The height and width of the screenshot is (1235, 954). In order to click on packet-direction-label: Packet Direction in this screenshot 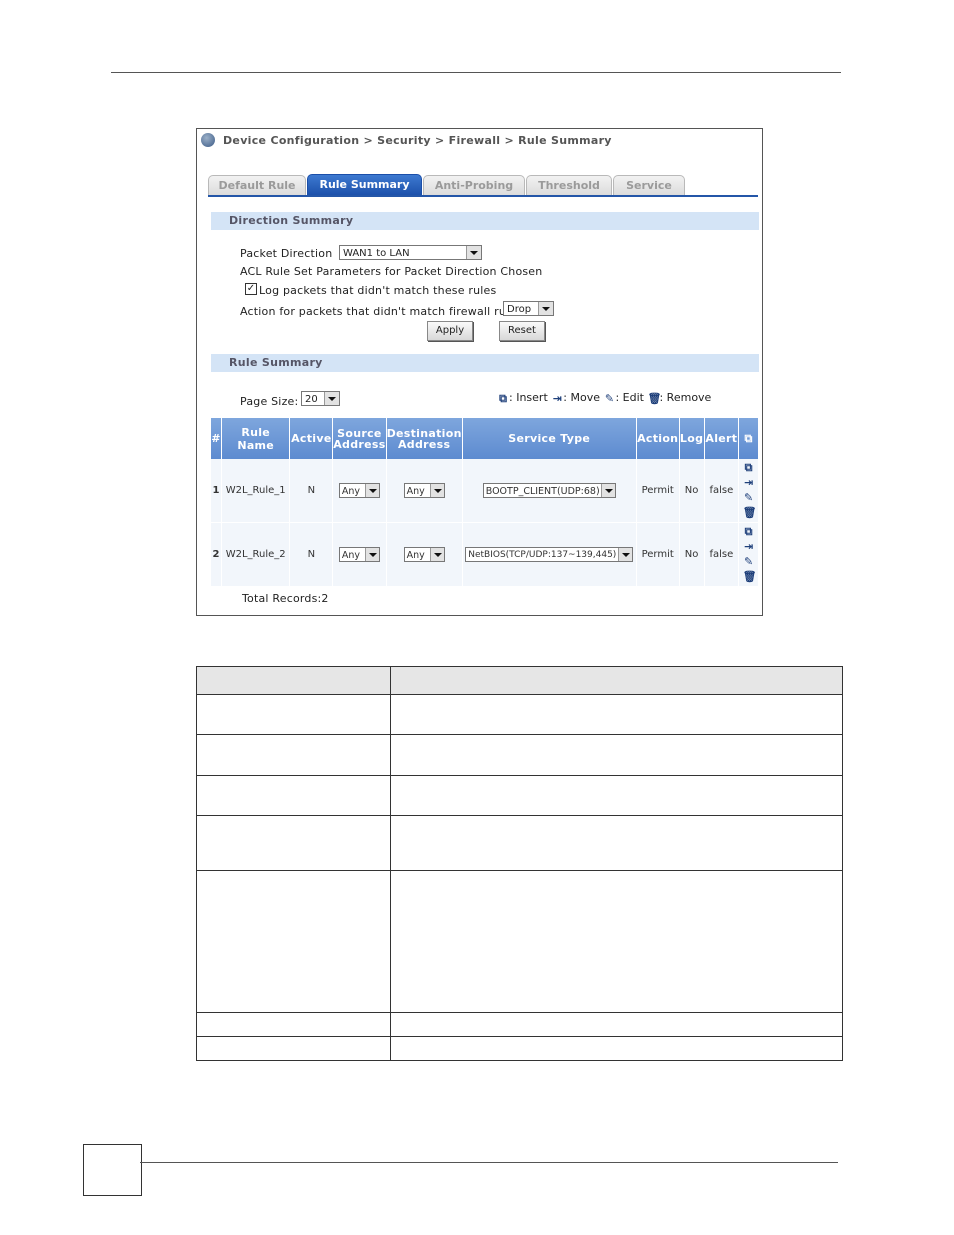, I will do `click(286, 253)`.